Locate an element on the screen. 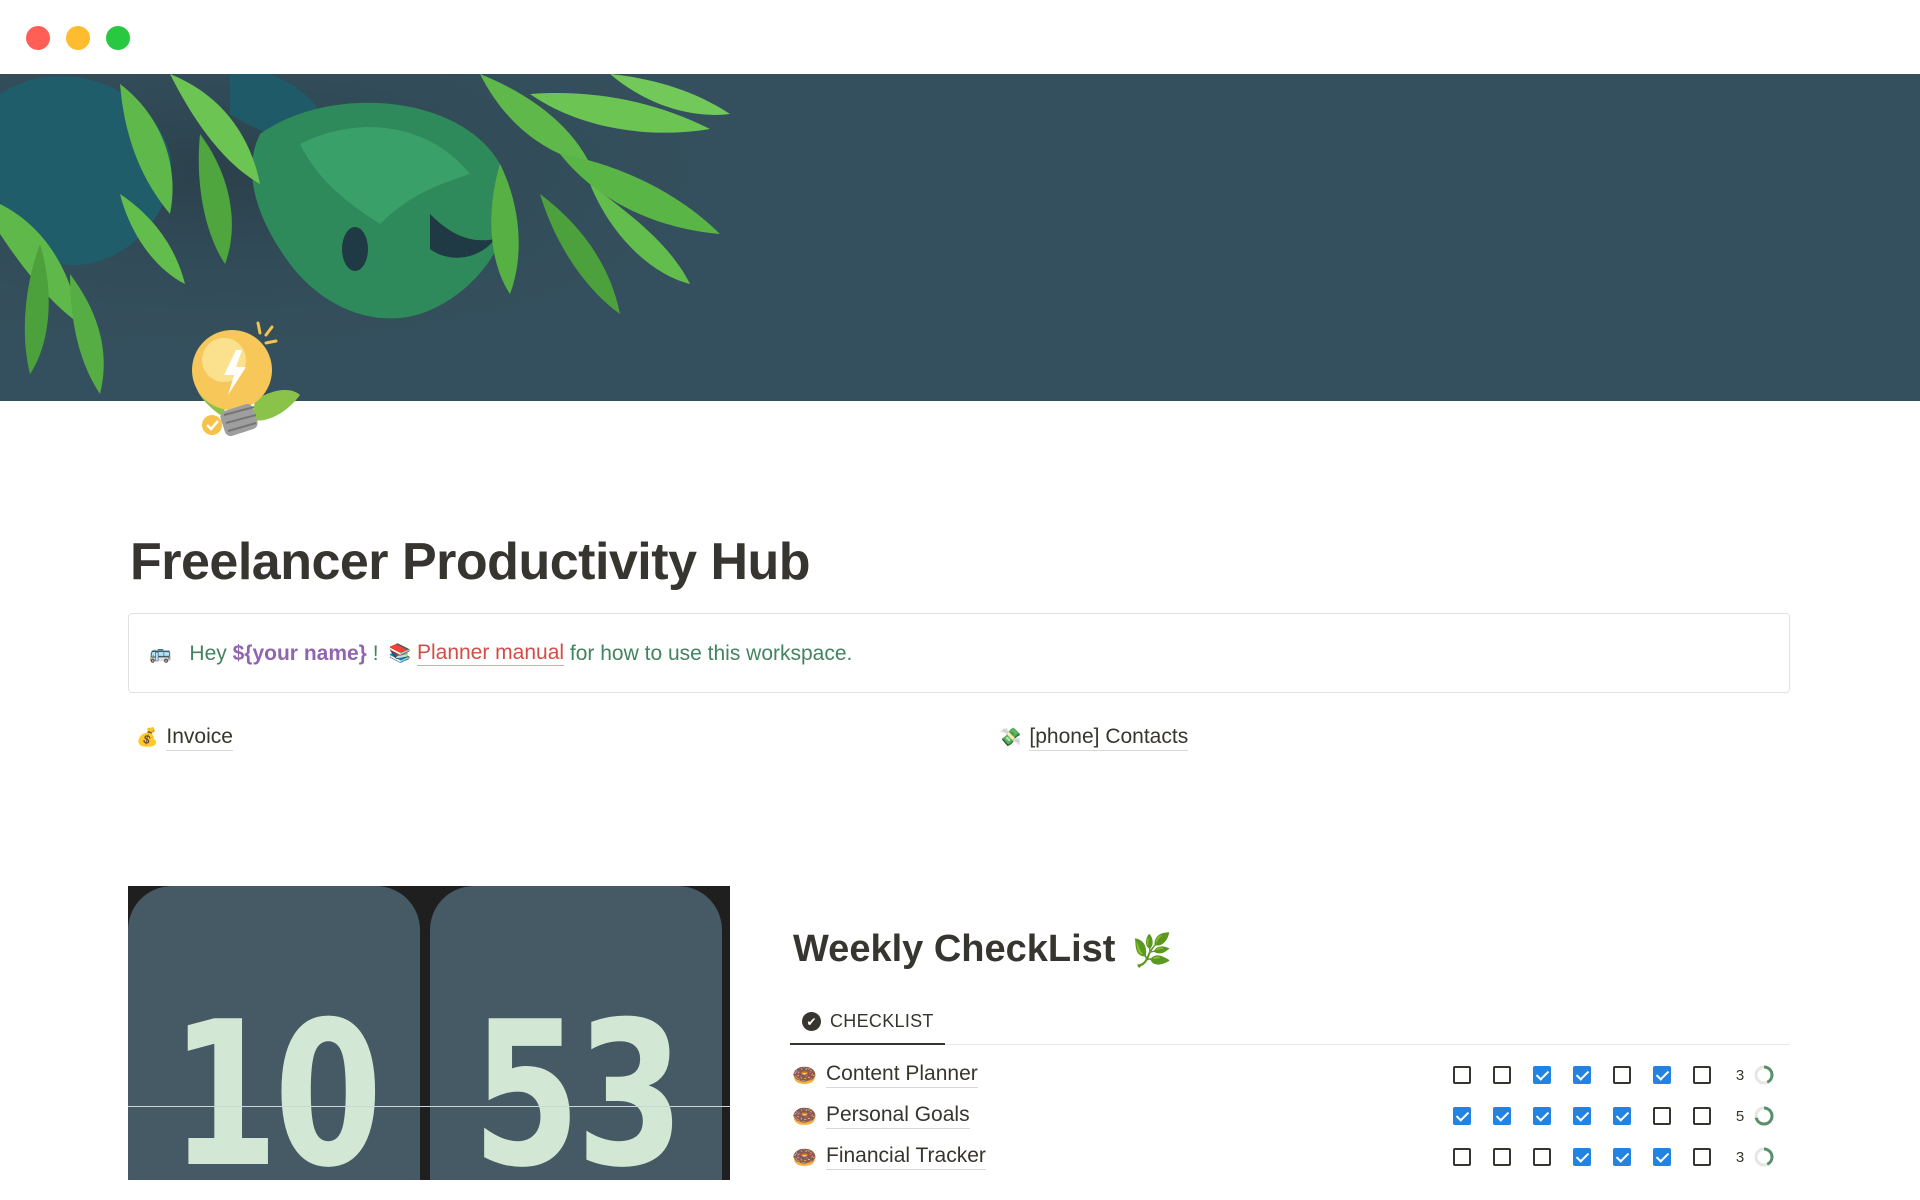  lightbulb-illustration is located at coordinates (246, 379).